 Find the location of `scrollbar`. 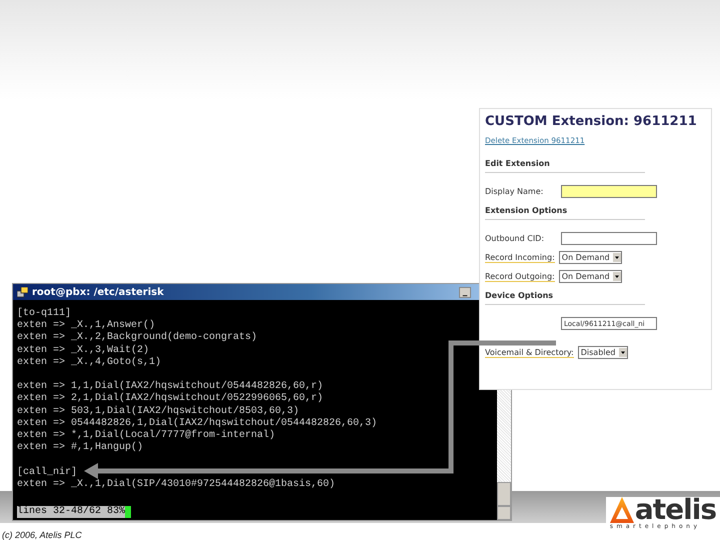

scrollbar is located at coordinates (504, 455).